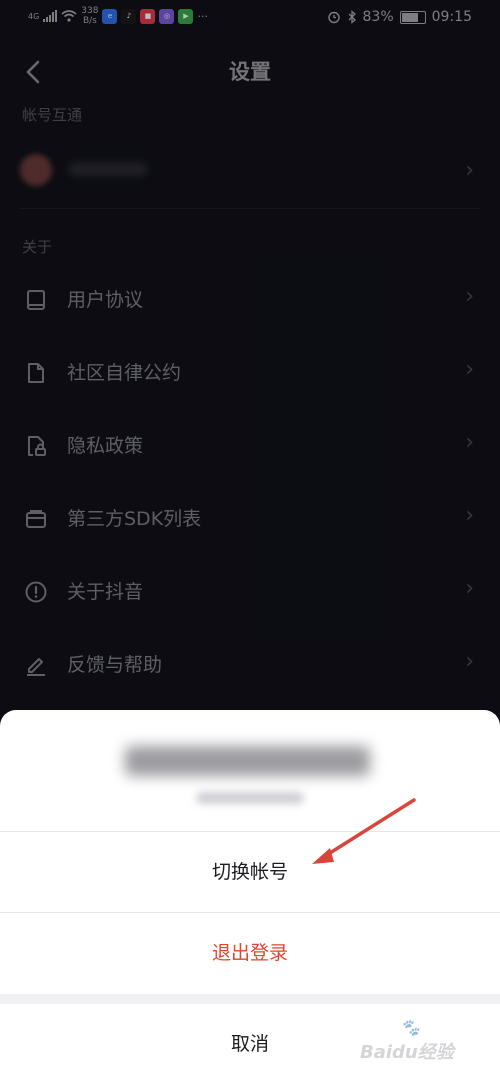  Describe the element at coordinates (420, 1041) in the screenshot. I see `baidu-watermark: 🐾 Baidu经验` at that location.